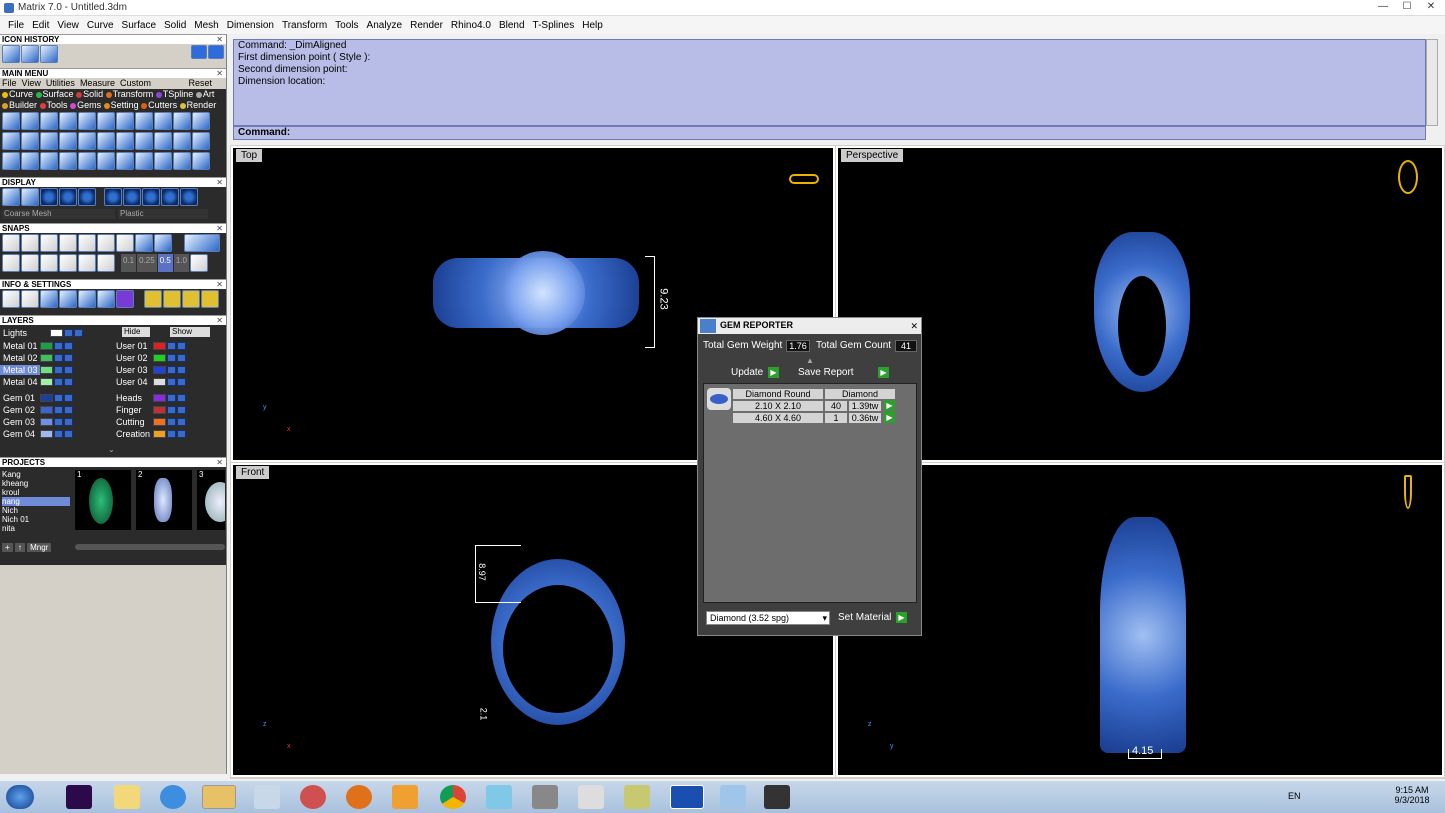 This screenshot has width=1445, height=813. What do you see at coordinates (40, 25) in the screenshot?
I see `menu-edit: Edit` at bounding box center [40, 25].